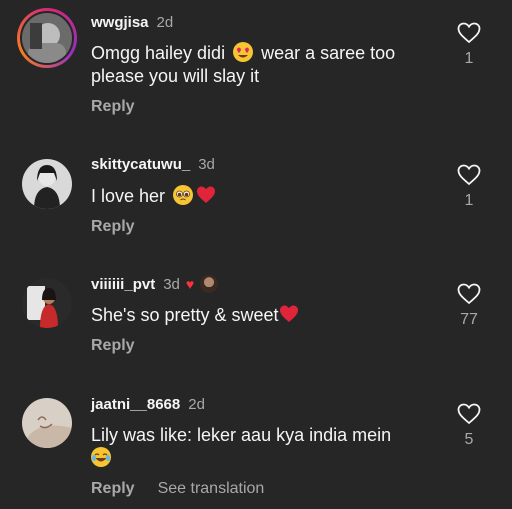  I want to click on comment-actions: Reply See translation, so click(177, 489).